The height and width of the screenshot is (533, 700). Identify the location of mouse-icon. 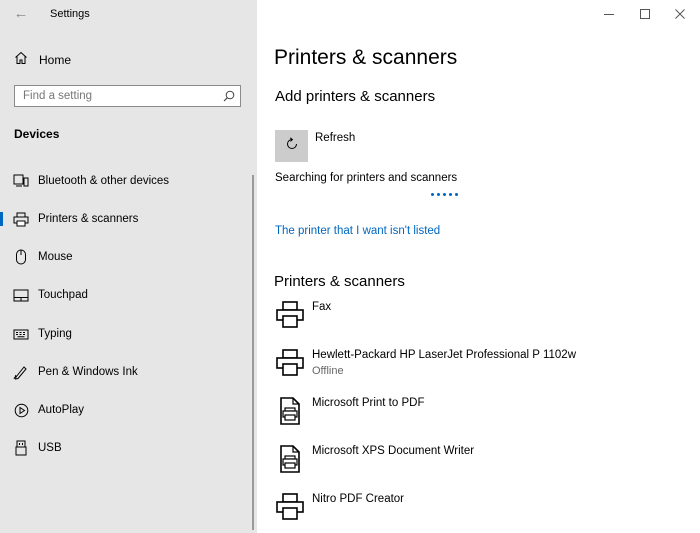
(21, 257).